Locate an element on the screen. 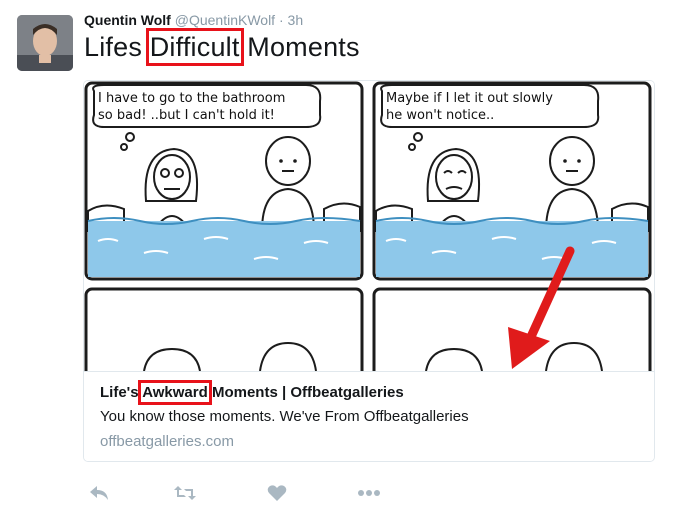  reply-icon is located at coordinates (99, 493).